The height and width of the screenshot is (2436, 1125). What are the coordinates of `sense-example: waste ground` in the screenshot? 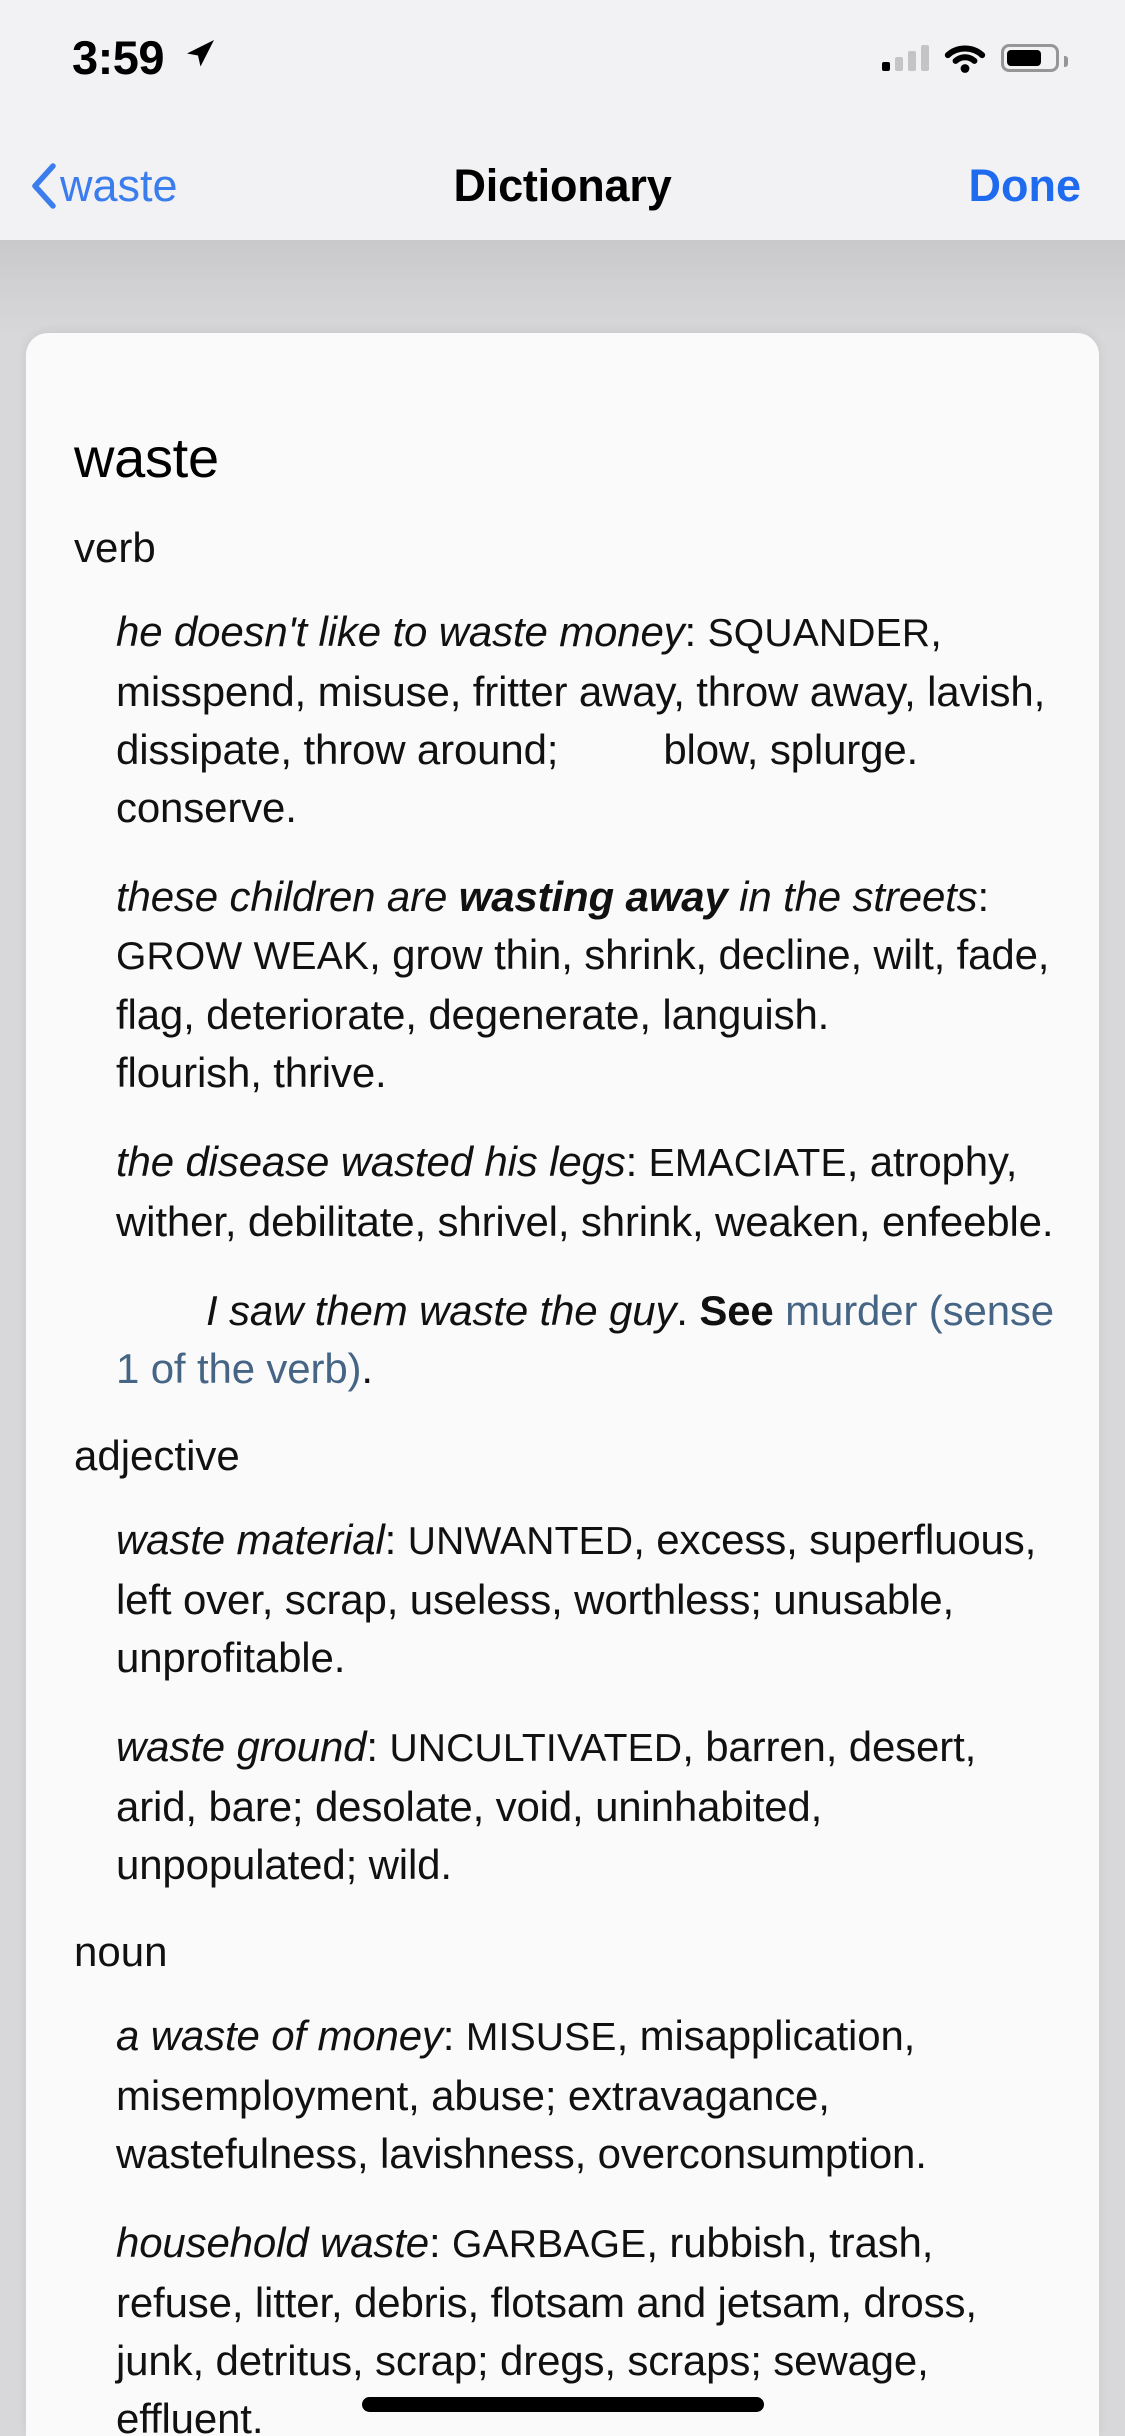 It's located at (241, 1746).